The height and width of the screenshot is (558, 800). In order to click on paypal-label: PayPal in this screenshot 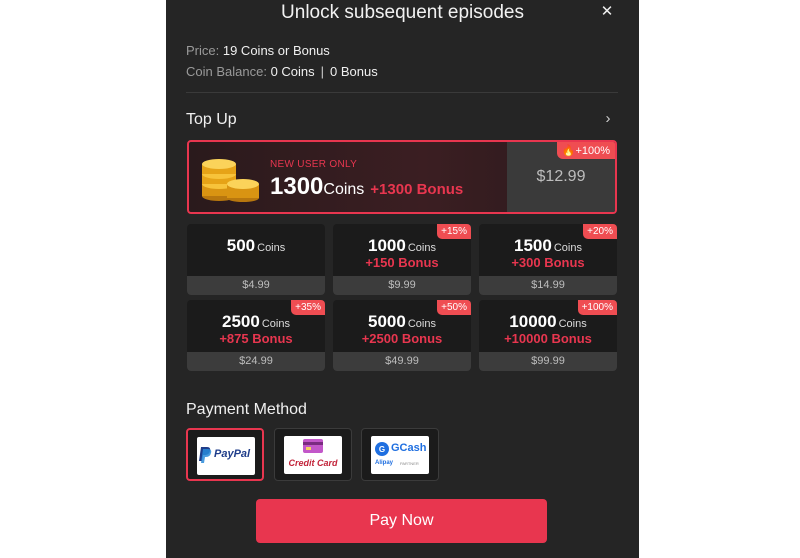, I will do `click(232, 454)`.